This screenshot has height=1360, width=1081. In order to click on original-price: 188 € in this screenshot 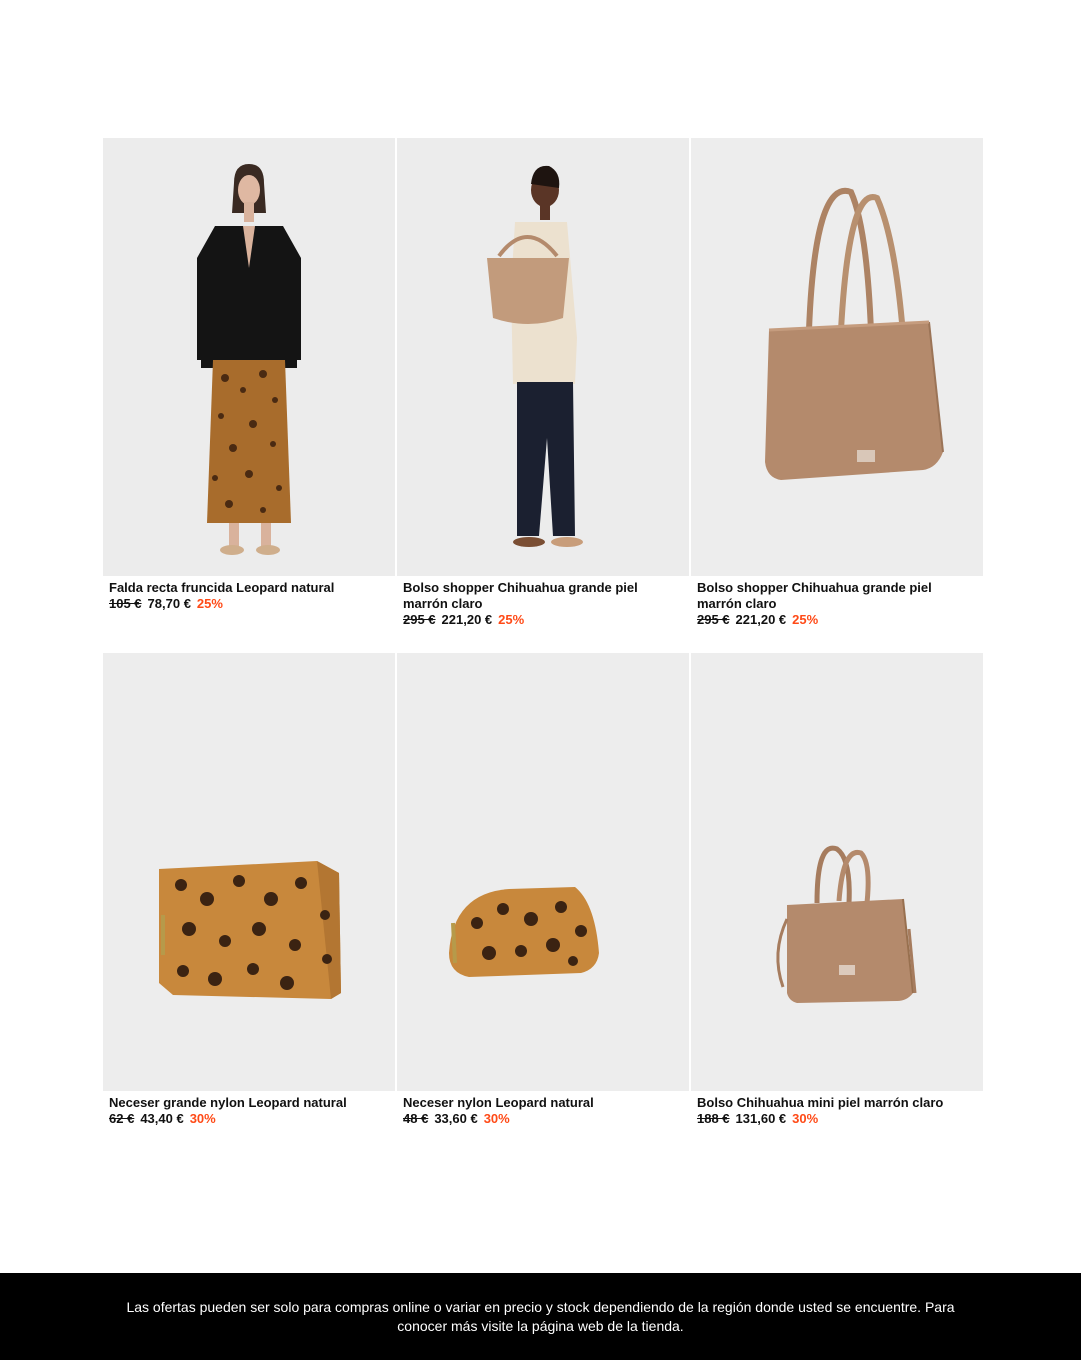, I will do `click(713, 1118)`.